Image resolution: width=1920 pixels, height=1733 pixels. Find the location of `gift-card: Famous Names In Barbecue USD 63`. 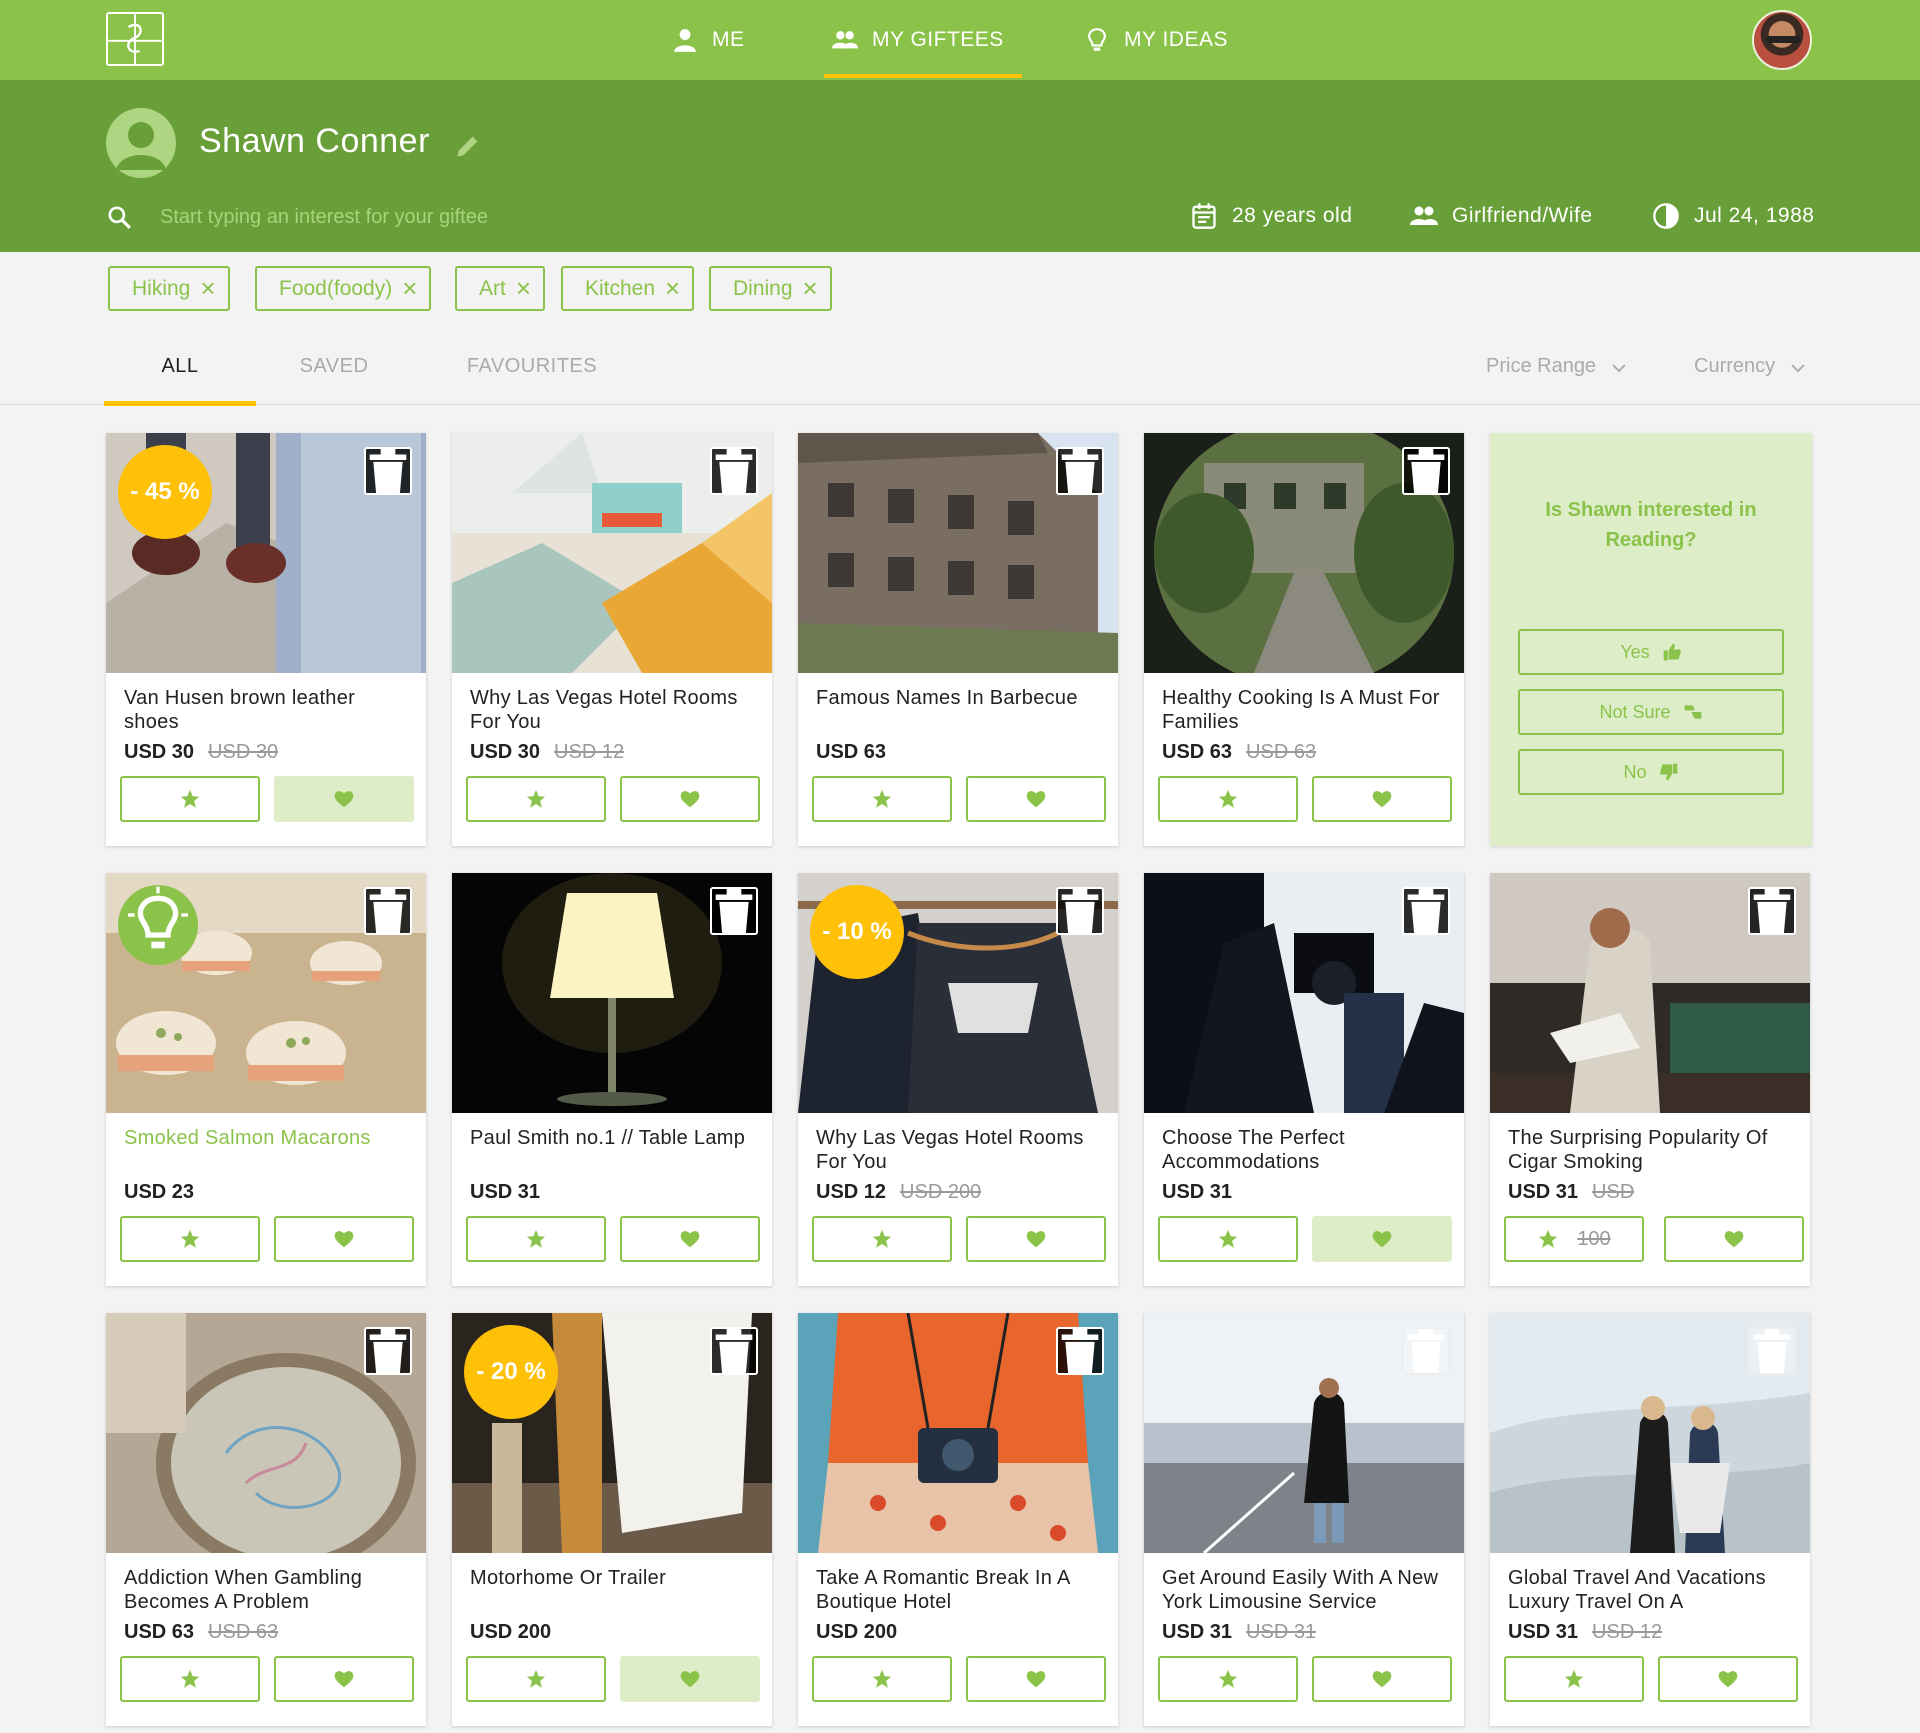

gift-card: Famous Names In Barbecue USD 63 is located at coordinates (958, 639).